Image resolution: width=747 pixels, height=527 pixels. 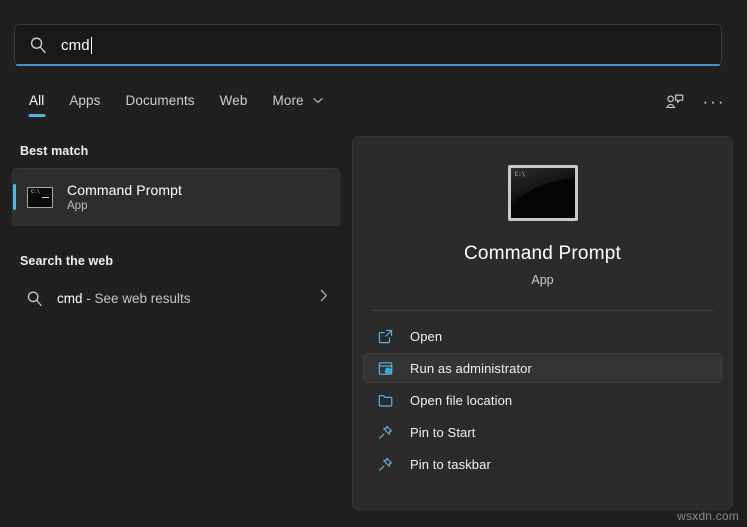 I want to click on best-match-section-label: Best match, so click(x=54, y=151).